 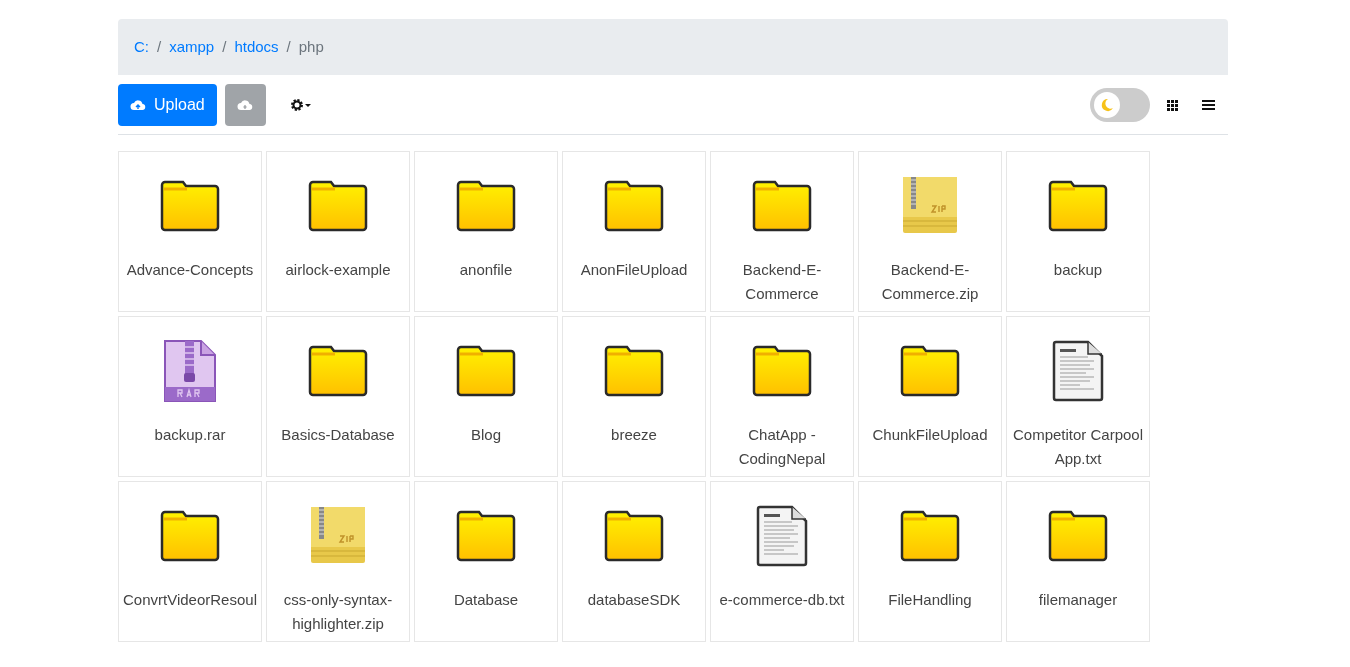 I want to click on file-tile: Blog, so click(x=486, y=396).